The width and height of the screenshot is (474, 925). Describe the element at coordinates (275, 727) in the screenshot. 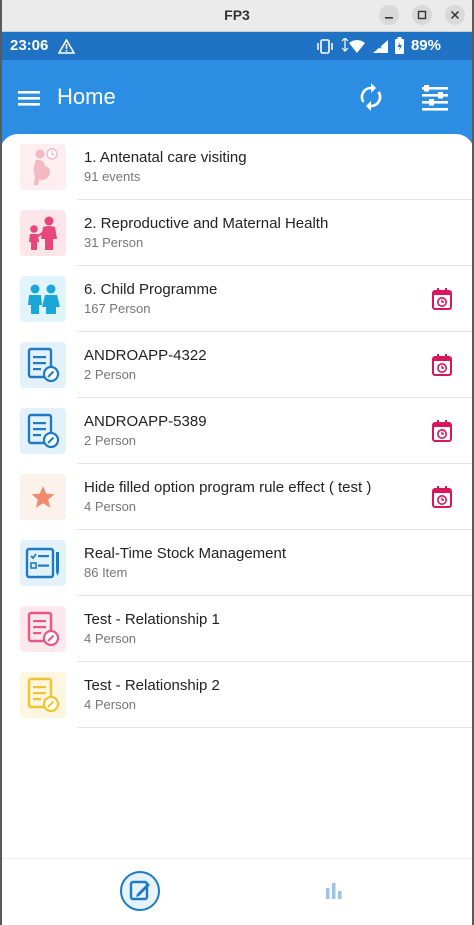

I see `divider` at that location.